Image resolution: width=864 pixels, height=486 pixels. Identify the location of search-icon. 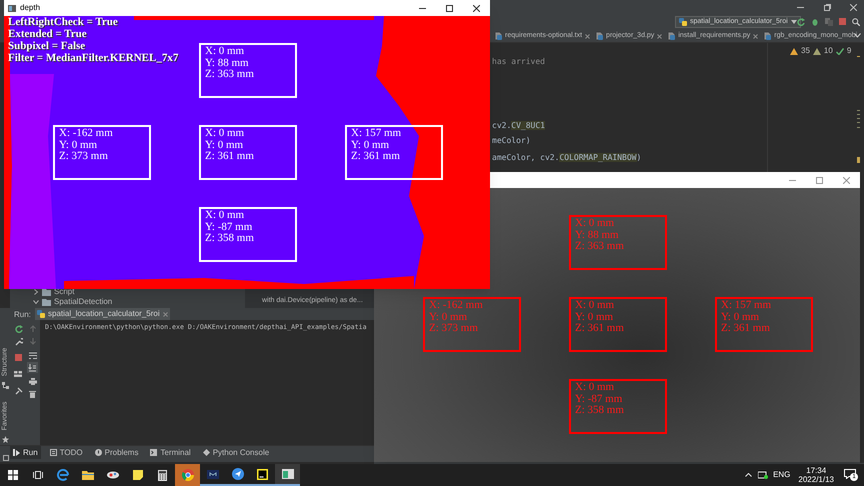
(856, 22).